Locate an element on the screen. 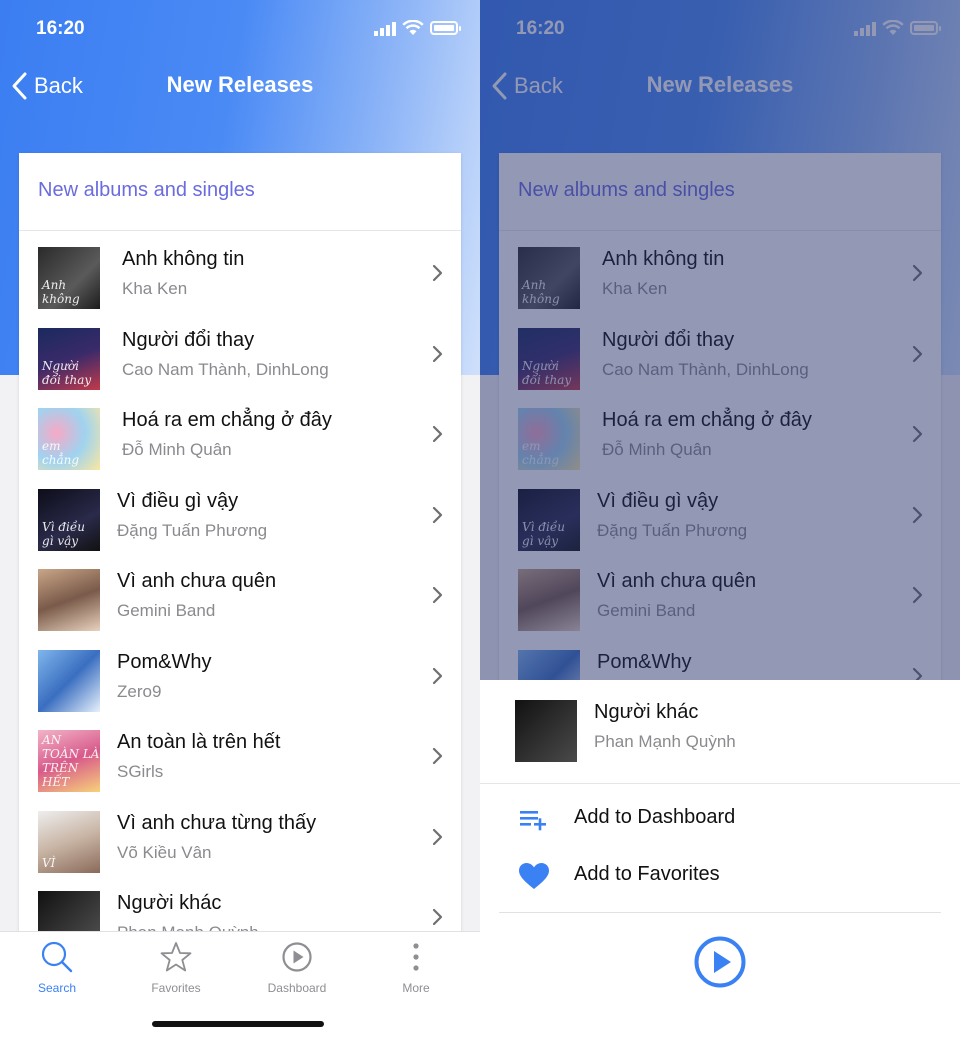 This screenshot has width=960, height=1039. more-vertical-icon is located at coordinates (416, 957).